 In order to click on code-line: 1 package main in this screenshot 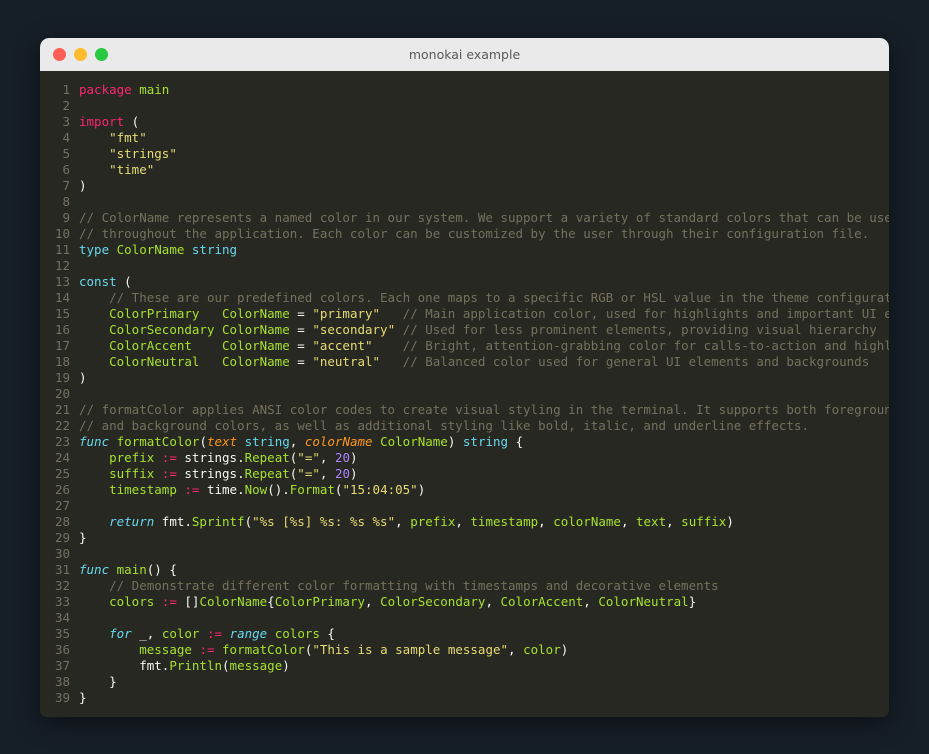, I will do `click(464, 90)`.